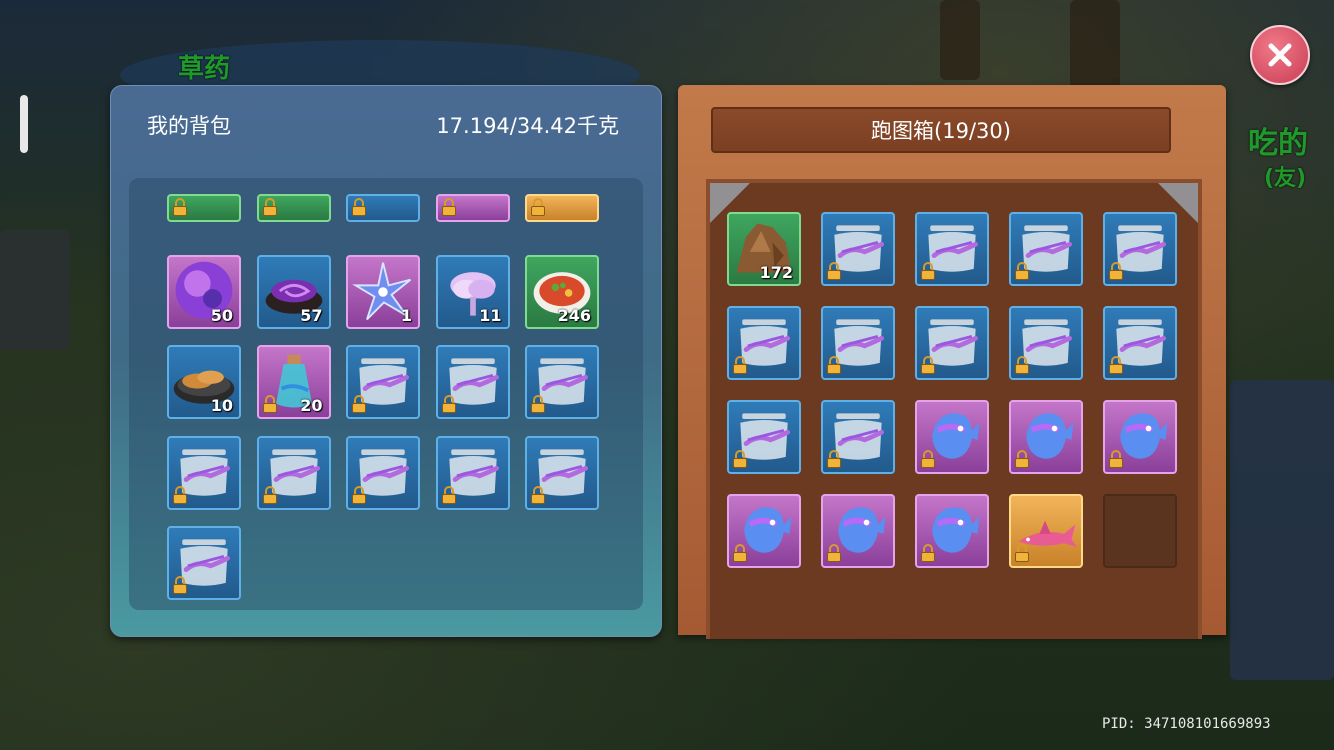 Image resolution: width=1334 pixels, height=750 pixels. I want to click on food-world-label: 吃的, so click(1278, 143).